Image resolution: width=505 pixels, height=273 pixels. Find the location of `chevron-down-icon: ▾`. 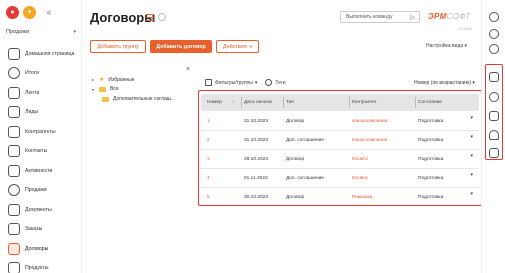

chevron-down-icon: ▾ is located at coordinates (250, 46).